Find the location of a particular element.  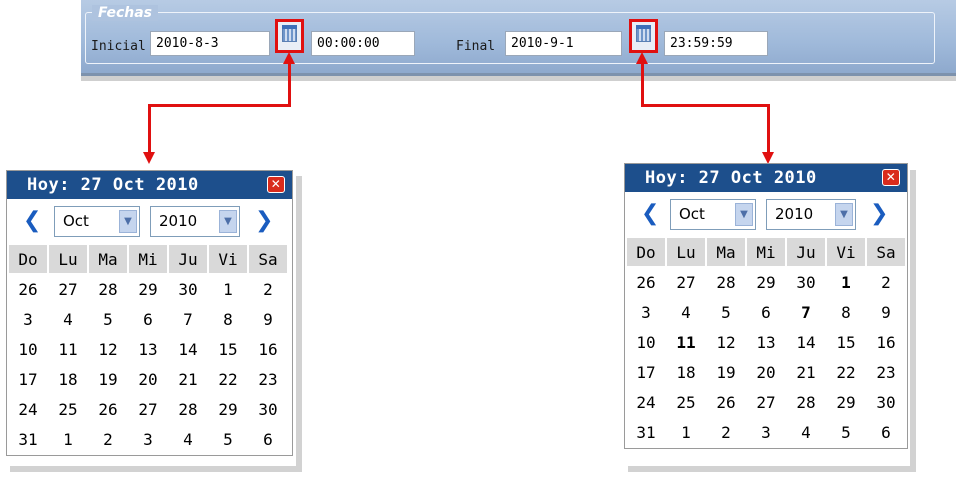

final-date-field: 2010-9-1 is located at coordinates (563, 43).